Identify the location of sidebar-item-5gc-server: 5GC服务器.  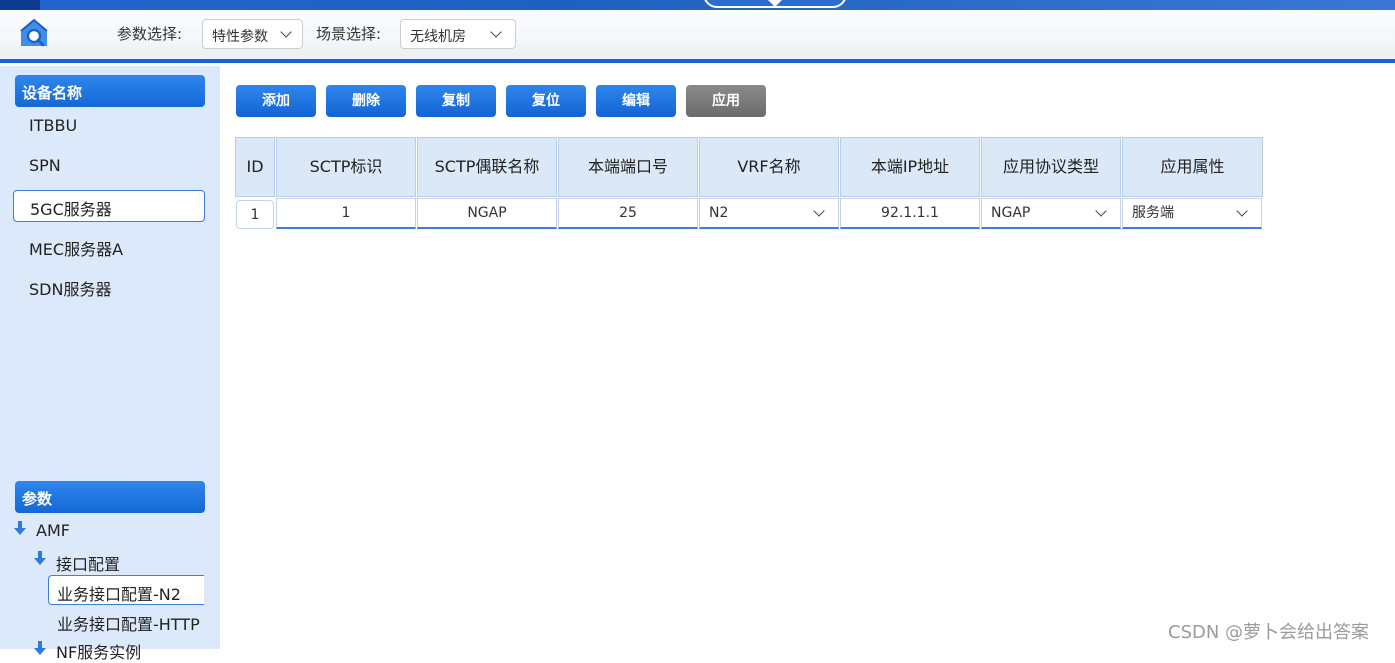
(109, 206).